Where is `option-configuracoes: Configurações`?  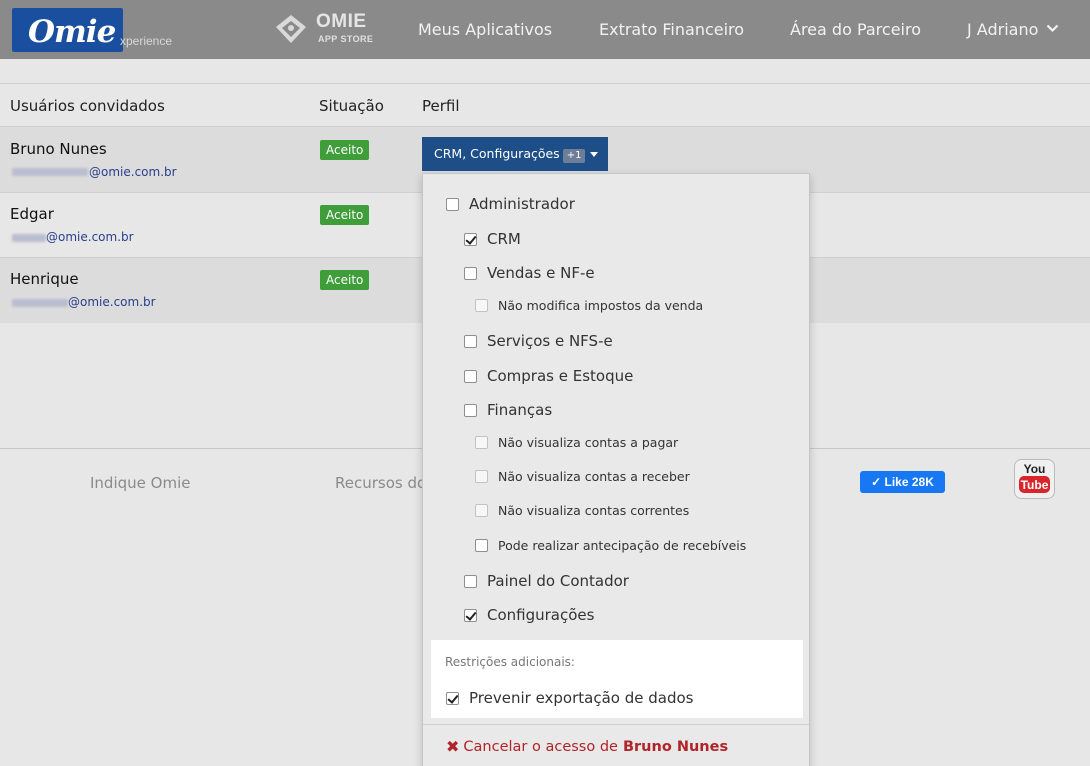
option-configuracoes: Configurações is located at coordinates (529, 615).